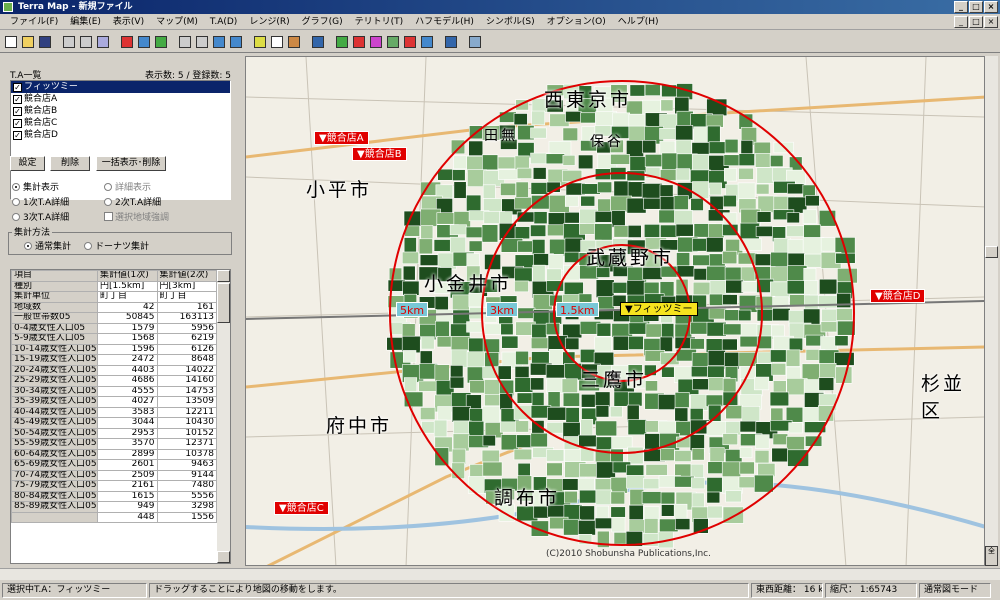 Image resolution: width=1000 pixels, height=600 pixels. Describe the element at coordinates (444, 22) in the screenshot. I see `menu-item: ハフモデル(H)` at that location.